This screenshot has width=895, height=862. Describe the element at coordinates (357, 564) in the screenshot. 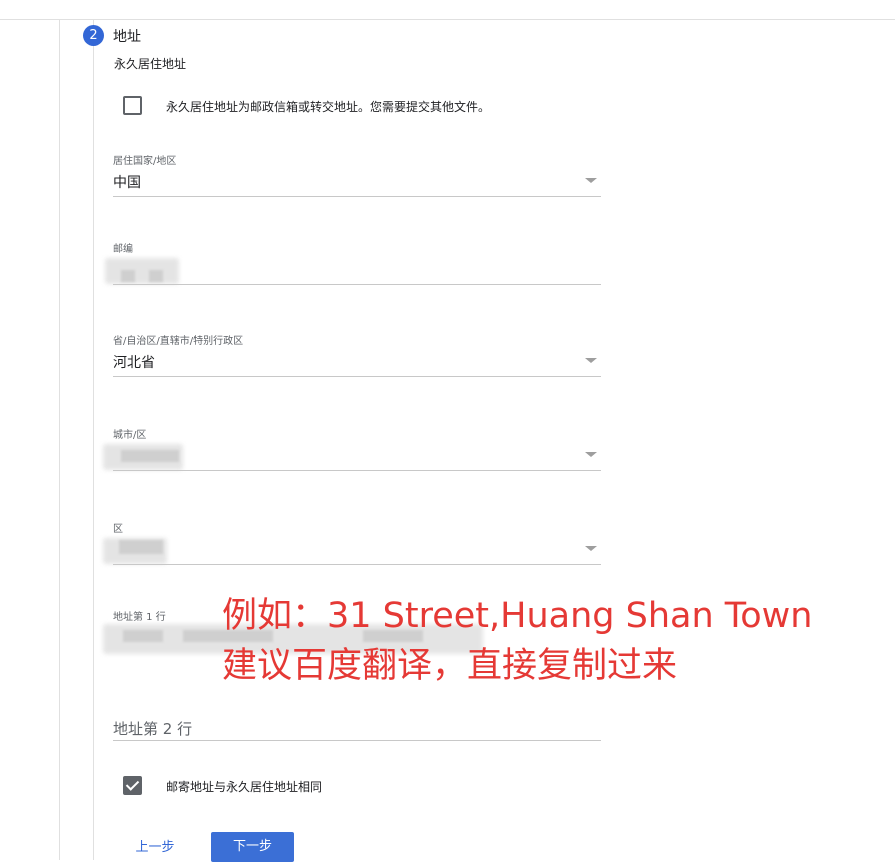

I see `district-underline` at that location.